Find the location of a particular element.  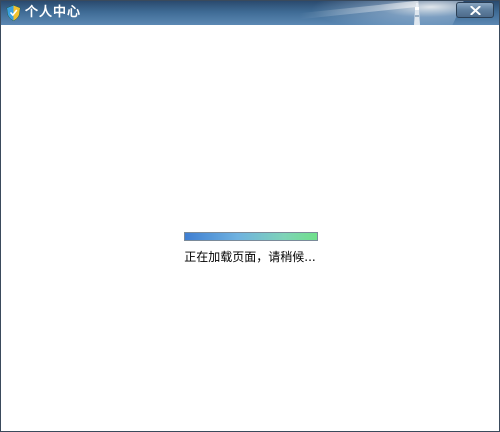

close-icon is located at coordinates (475, 10).